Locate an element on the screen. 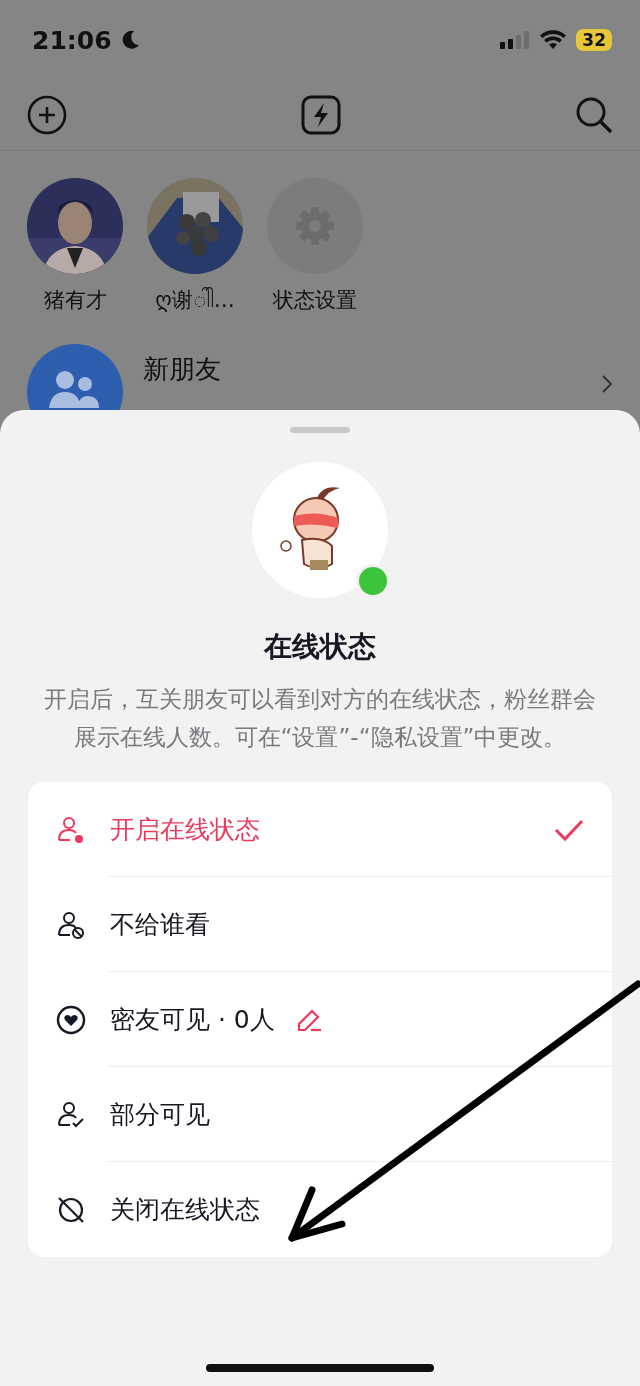 This screenshot has width=640, height=1386. option-label: 关闭在线状态 is located at coordinates (185, 1210).